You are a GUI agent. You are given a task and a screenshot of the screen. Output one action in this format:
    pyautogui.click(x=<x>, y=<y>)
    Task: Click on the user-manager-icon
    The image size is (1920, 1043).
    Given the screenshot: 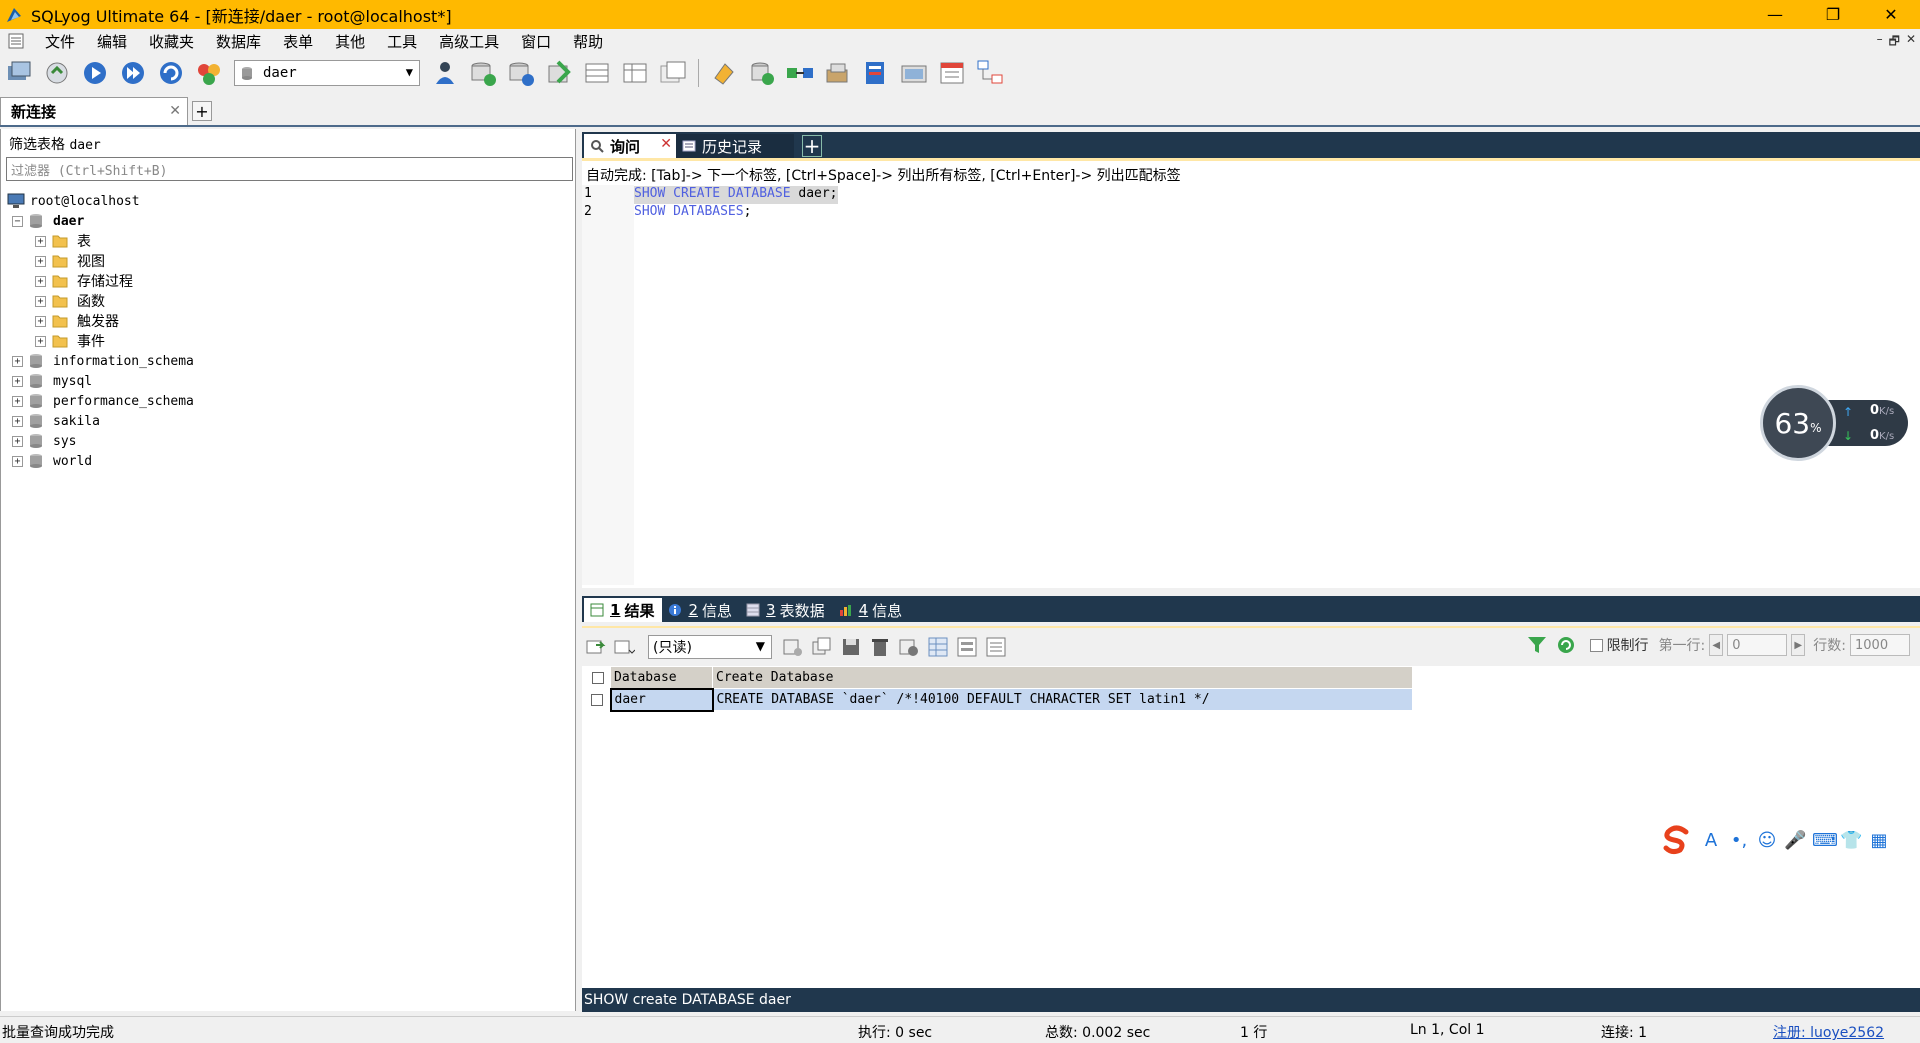 What is the action you would take?
    pyautogui.click(x=445, y=73)
    